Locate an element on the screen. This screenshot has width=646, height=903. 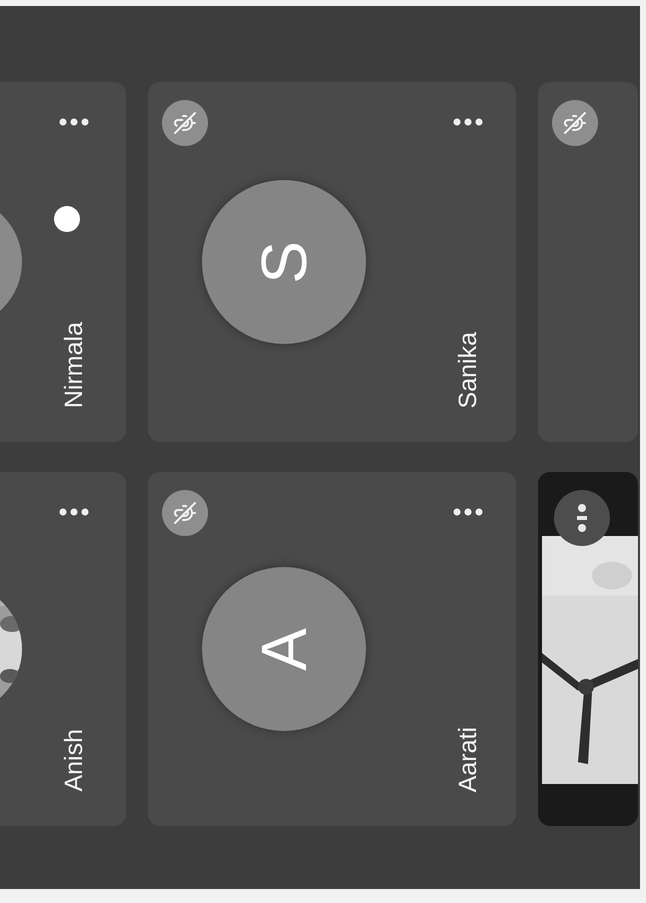
avatar-initial: S is located at coordinates (284, 262).